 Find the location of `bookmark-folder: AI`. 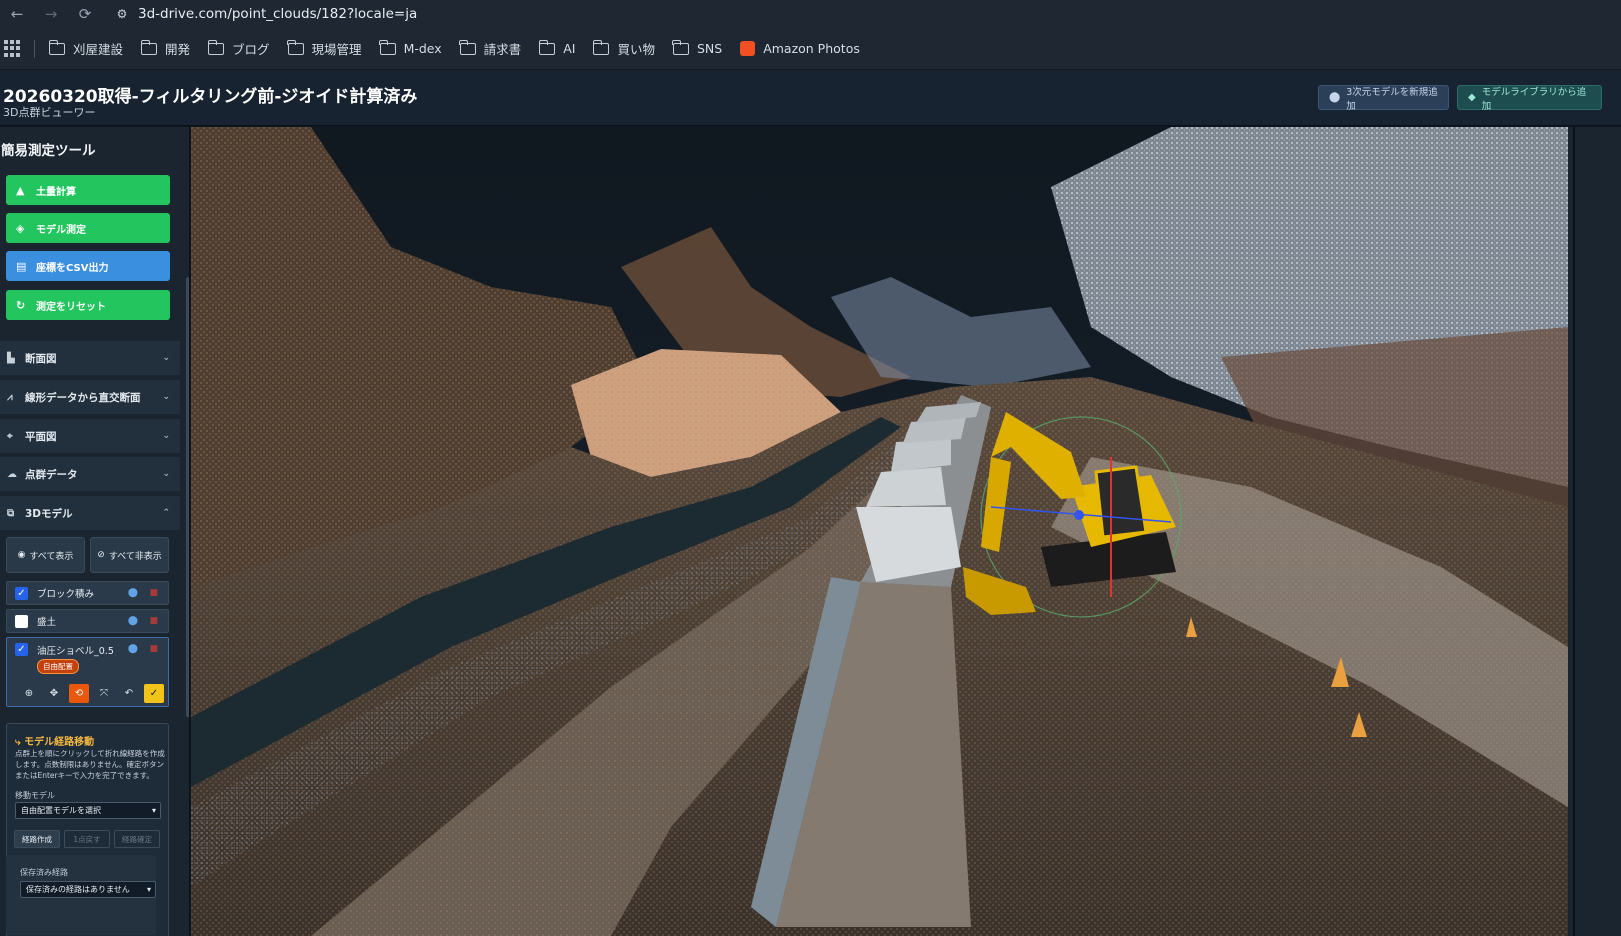

bookmark-folder: AI is located at coordinates (556, 47).